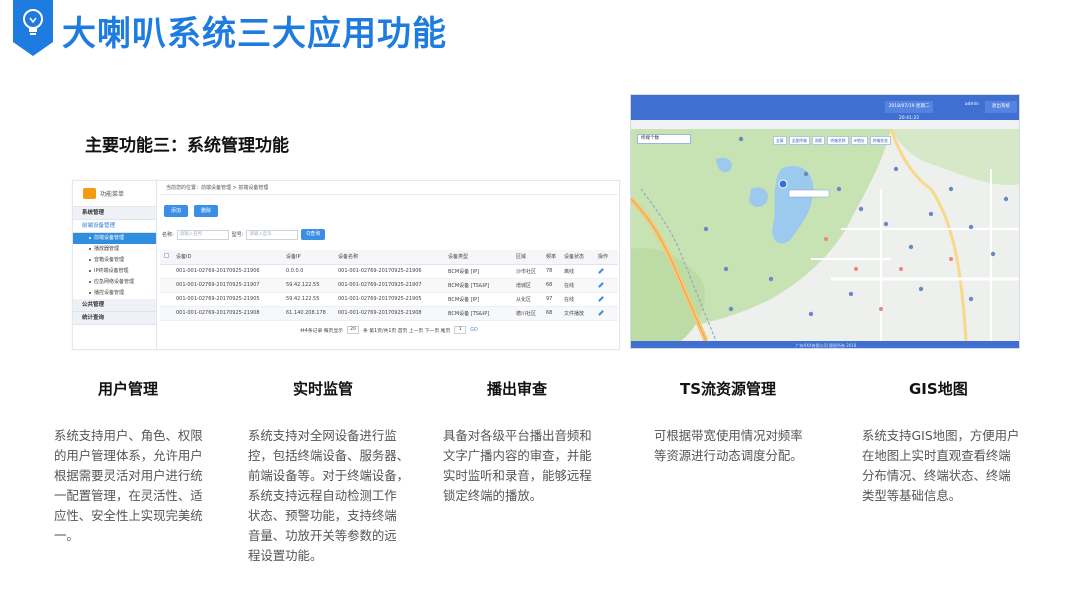  What do you see at coordinates (825, 108) in the screenshot?
I see `gis-top-bar: 2018/07/19 星期二 20:41:22 admin 退出系统` at bounding box center [825, 108].